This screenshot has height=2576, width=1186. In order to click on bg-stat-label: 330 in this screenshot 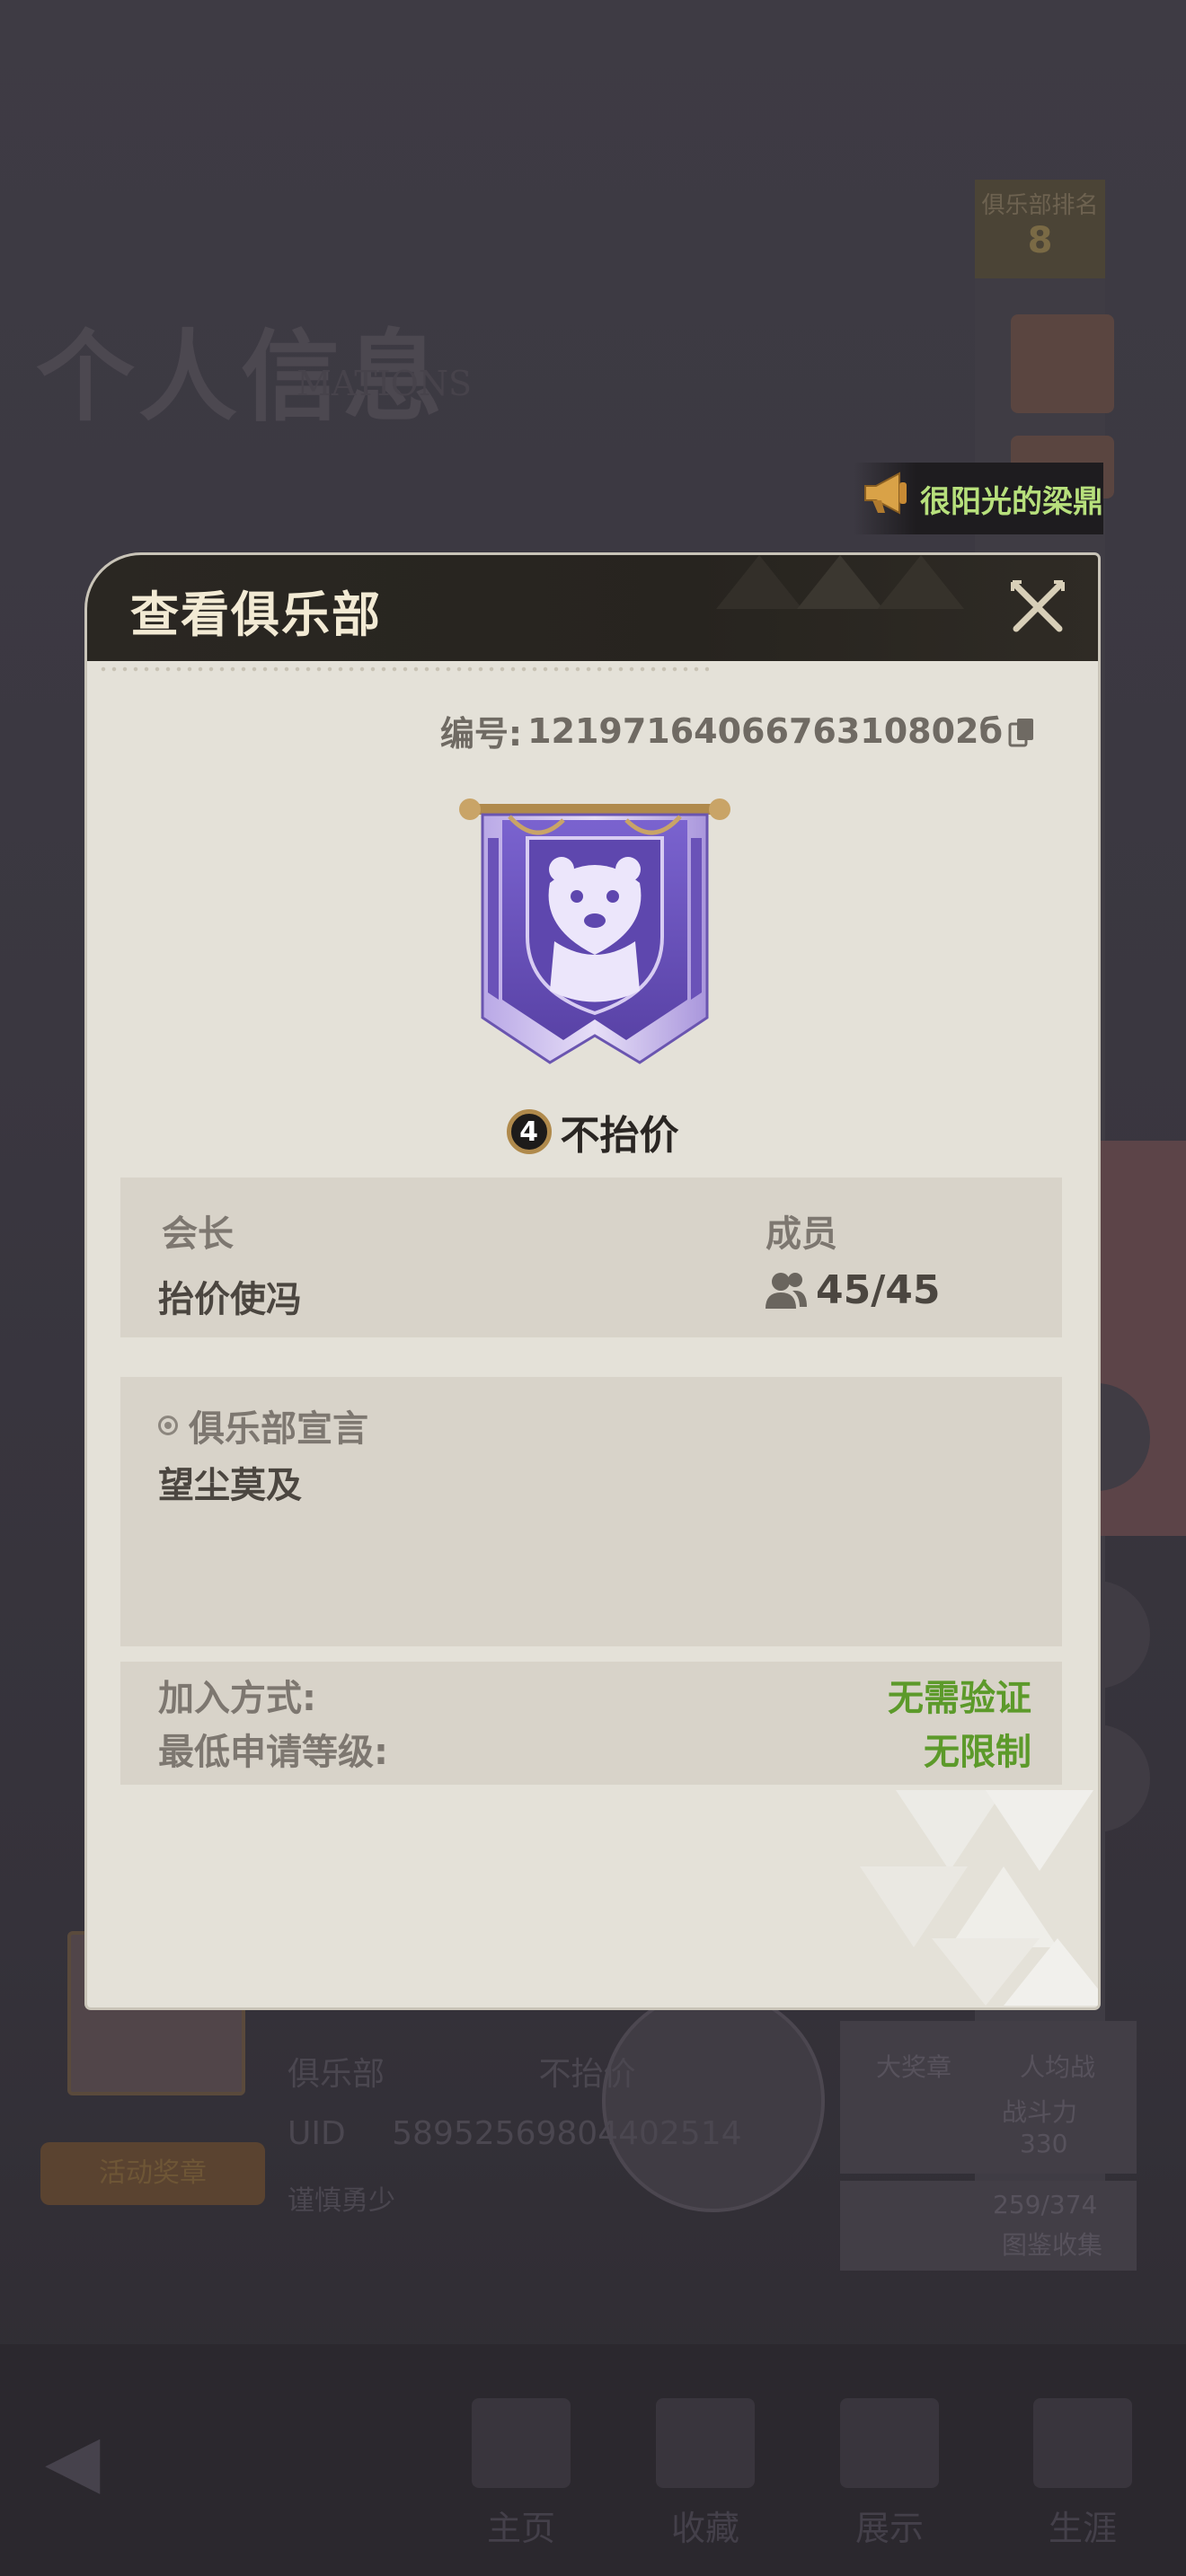, I will do `click(1044, 2143)`.